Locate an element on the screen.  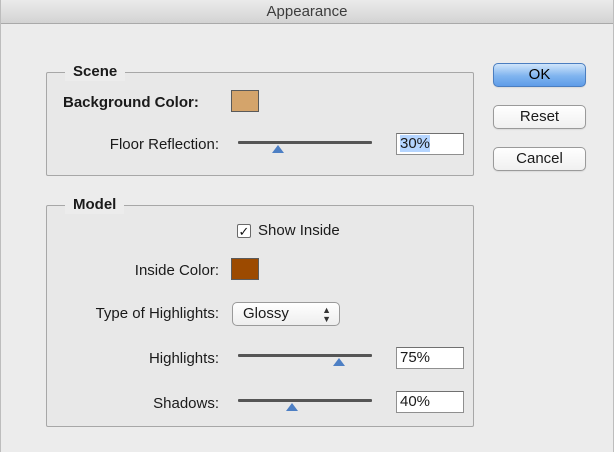
floor-reflection-field: 30% is located at coordinates (430, 144).